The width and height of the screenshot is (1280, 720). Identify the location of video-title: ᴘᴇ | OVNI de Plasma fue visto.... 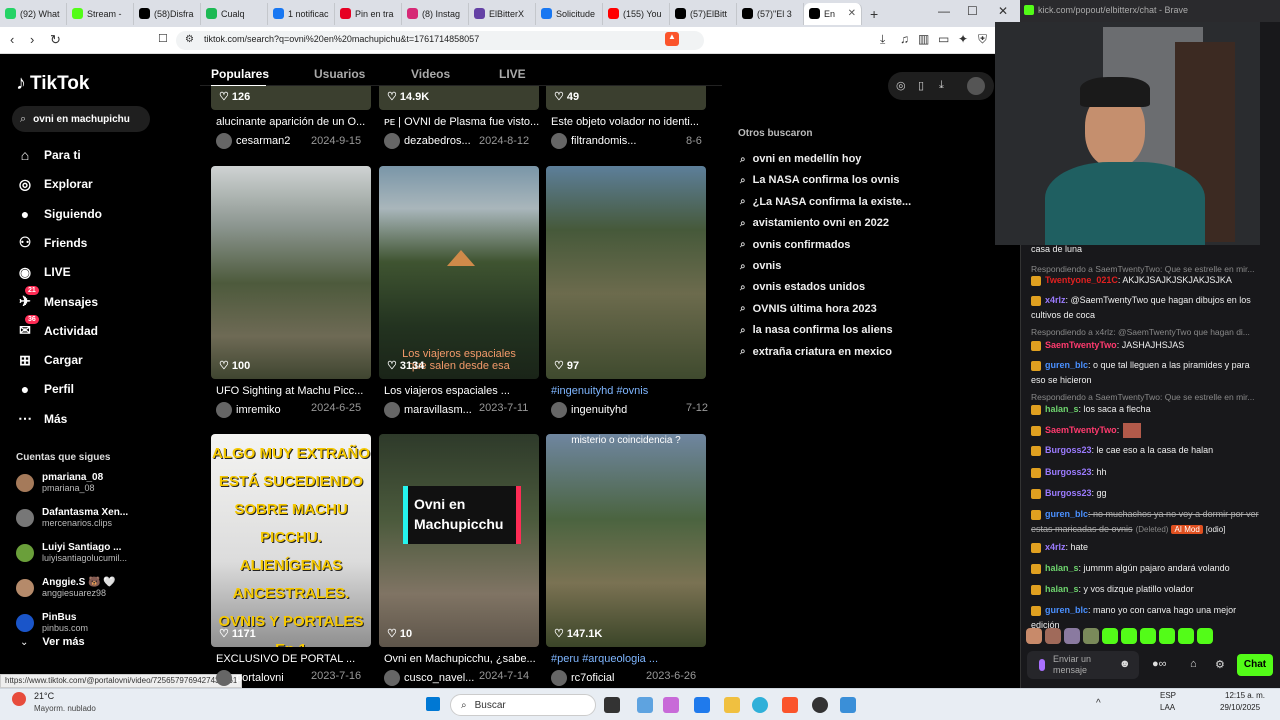
(465, 122).